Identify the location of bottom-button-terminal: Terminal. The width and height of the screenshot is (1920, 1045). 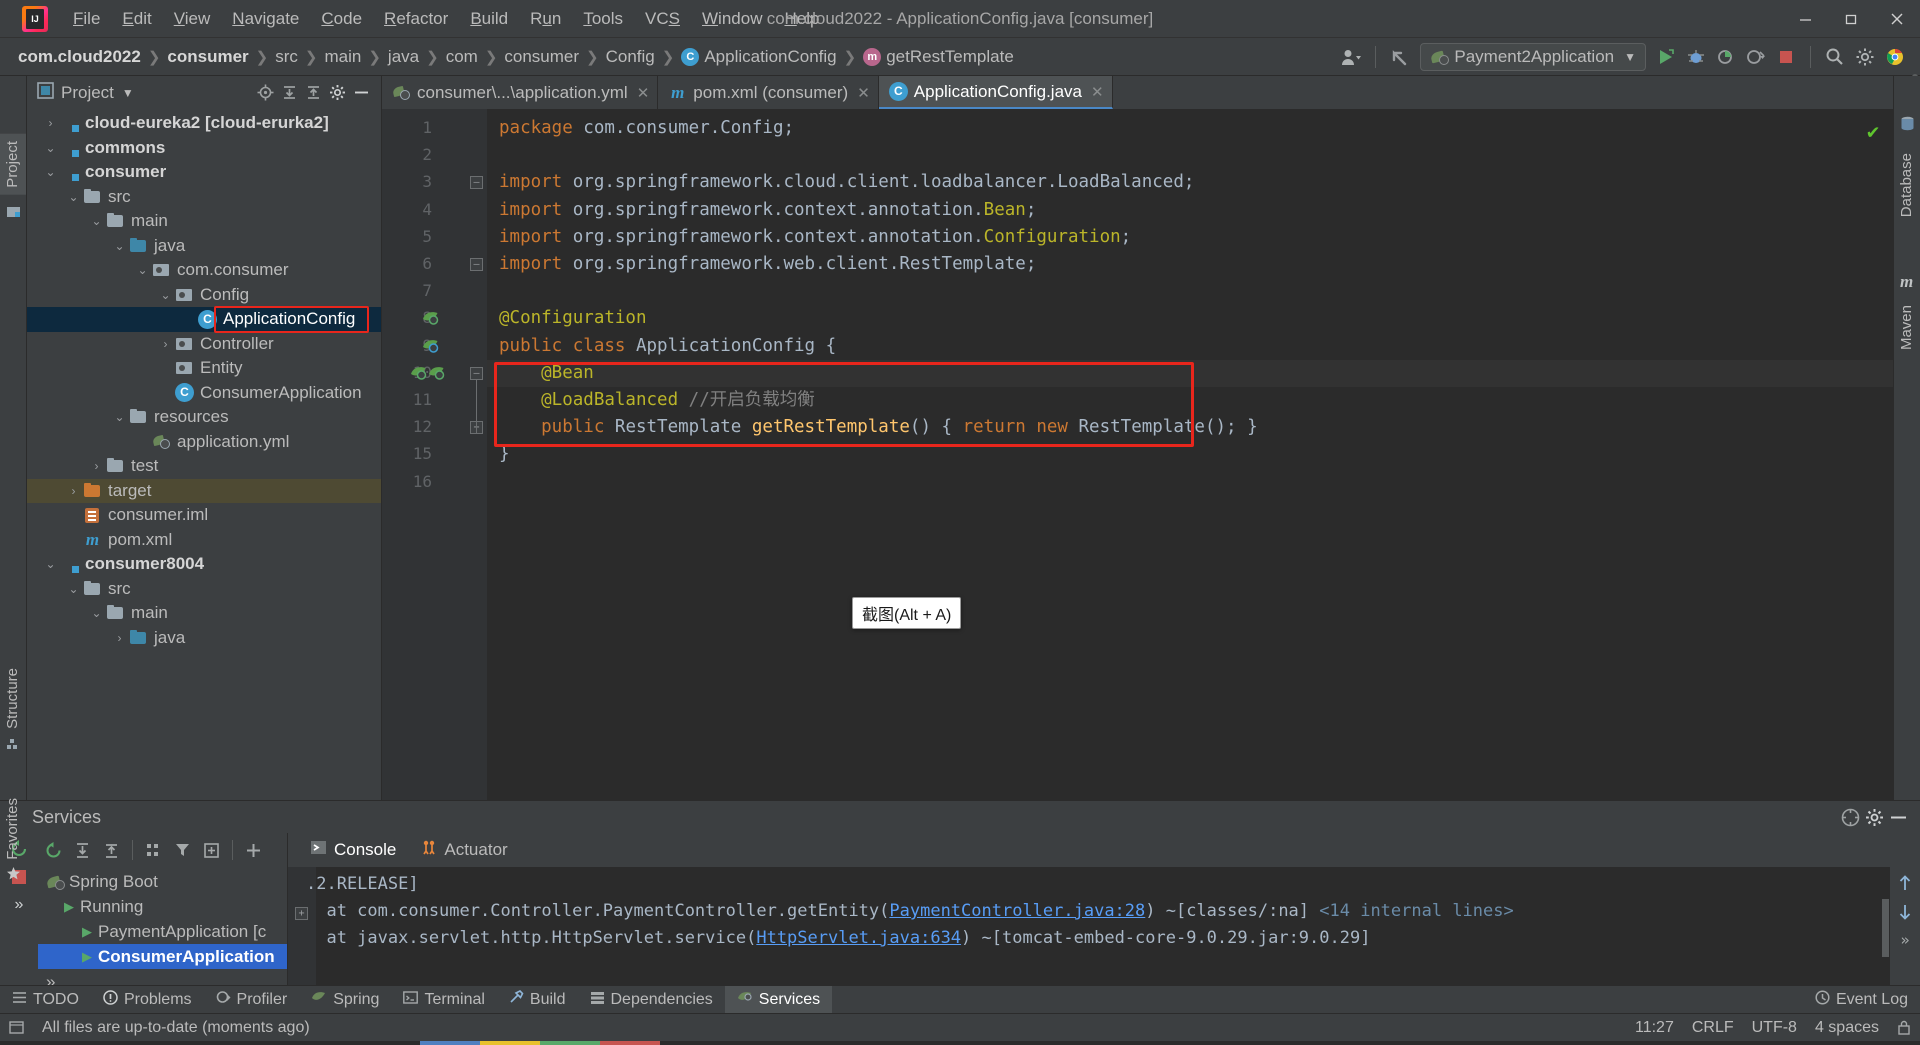
(443, 1000).